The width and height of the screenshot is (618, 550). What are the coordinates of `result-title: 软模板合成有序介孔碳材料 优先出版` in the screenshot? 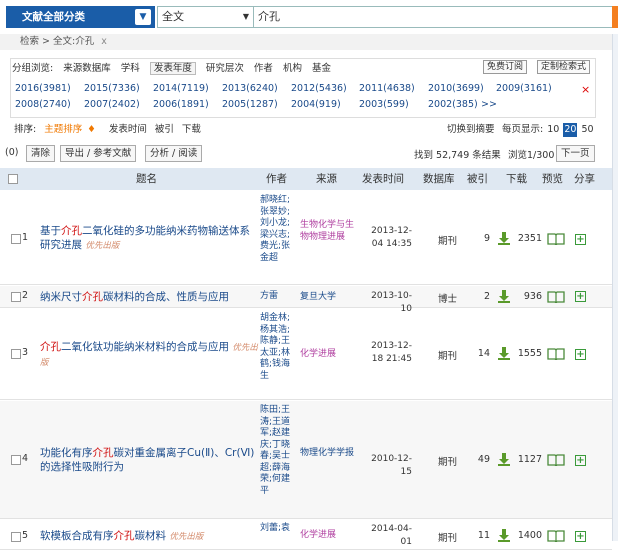 It's located at (147, 536).